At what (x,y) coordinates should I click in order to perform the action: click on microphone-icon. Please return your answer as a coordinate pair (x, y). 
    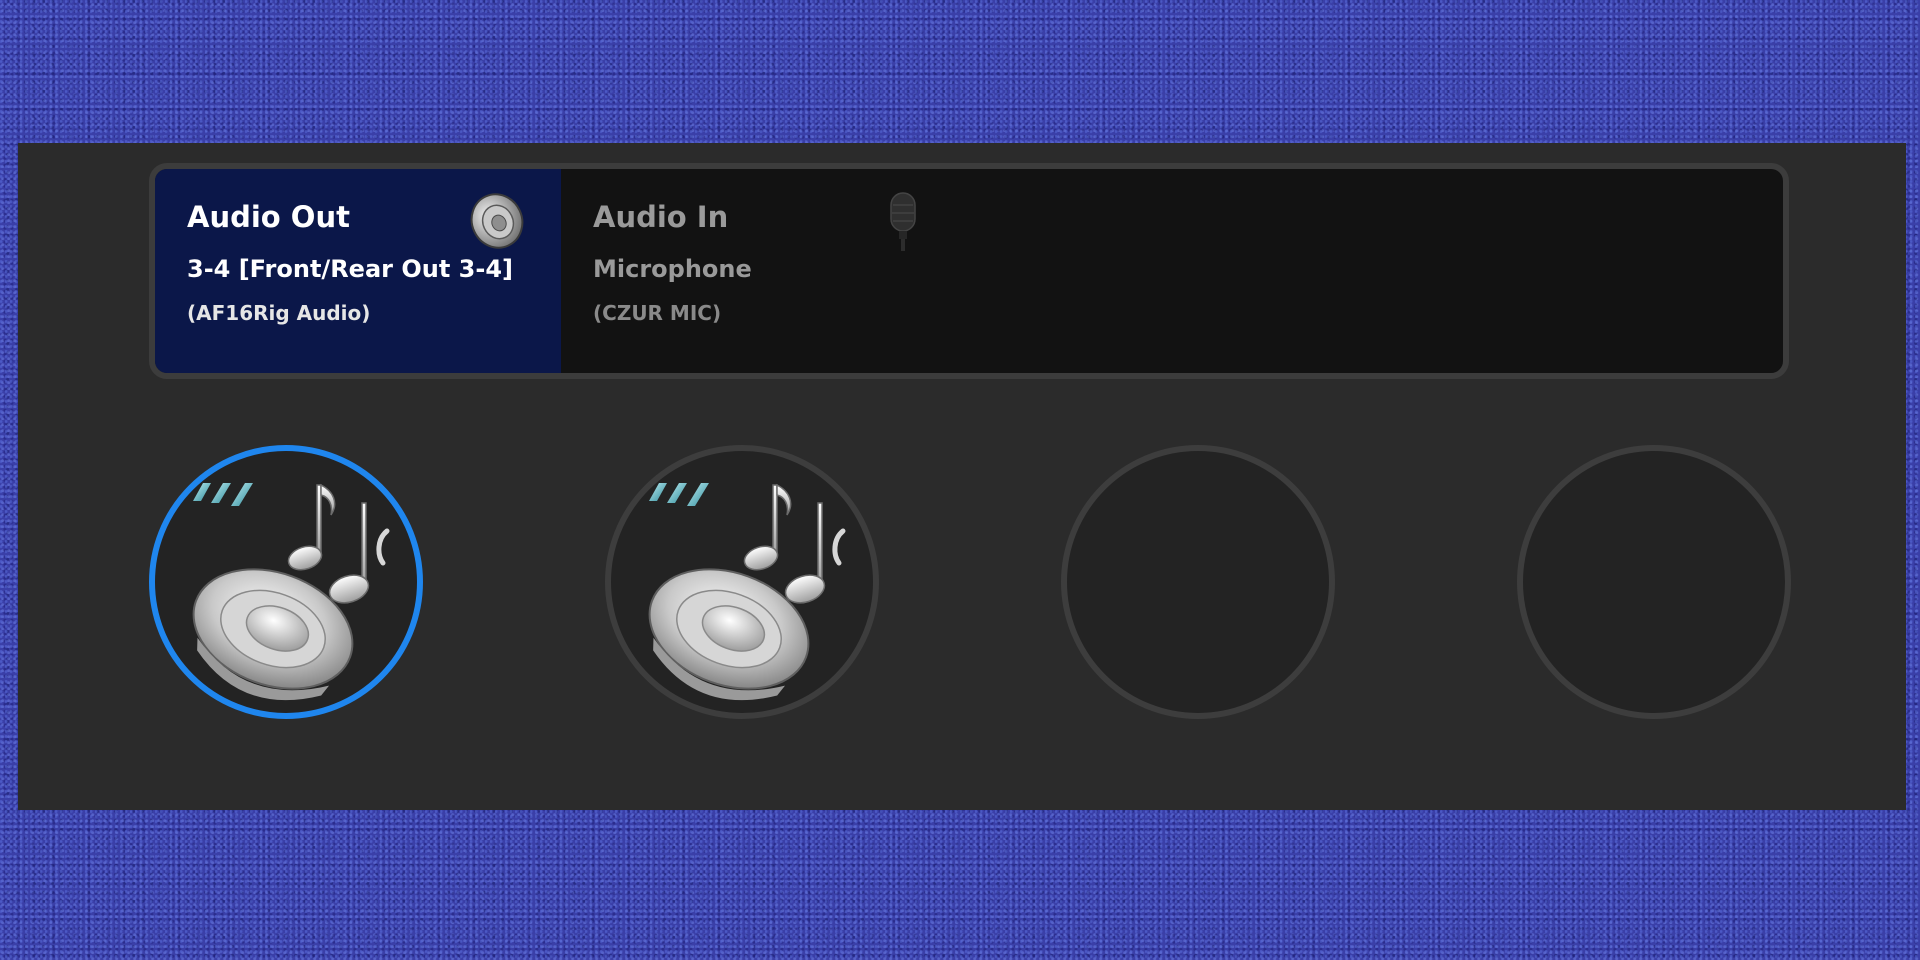
    Looking at the image, I should click on (903, 223).